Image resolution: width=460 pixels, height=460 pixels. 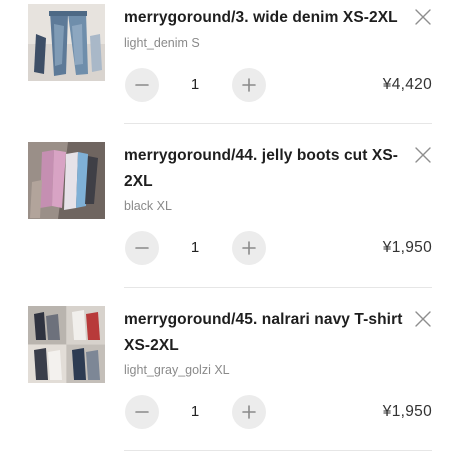 What do you see at coordinates (261, 155) in the screenshot?
I see `product-name-line: merrygoround/44. jelly boots cut XS-` at bounding box center [261, 155].